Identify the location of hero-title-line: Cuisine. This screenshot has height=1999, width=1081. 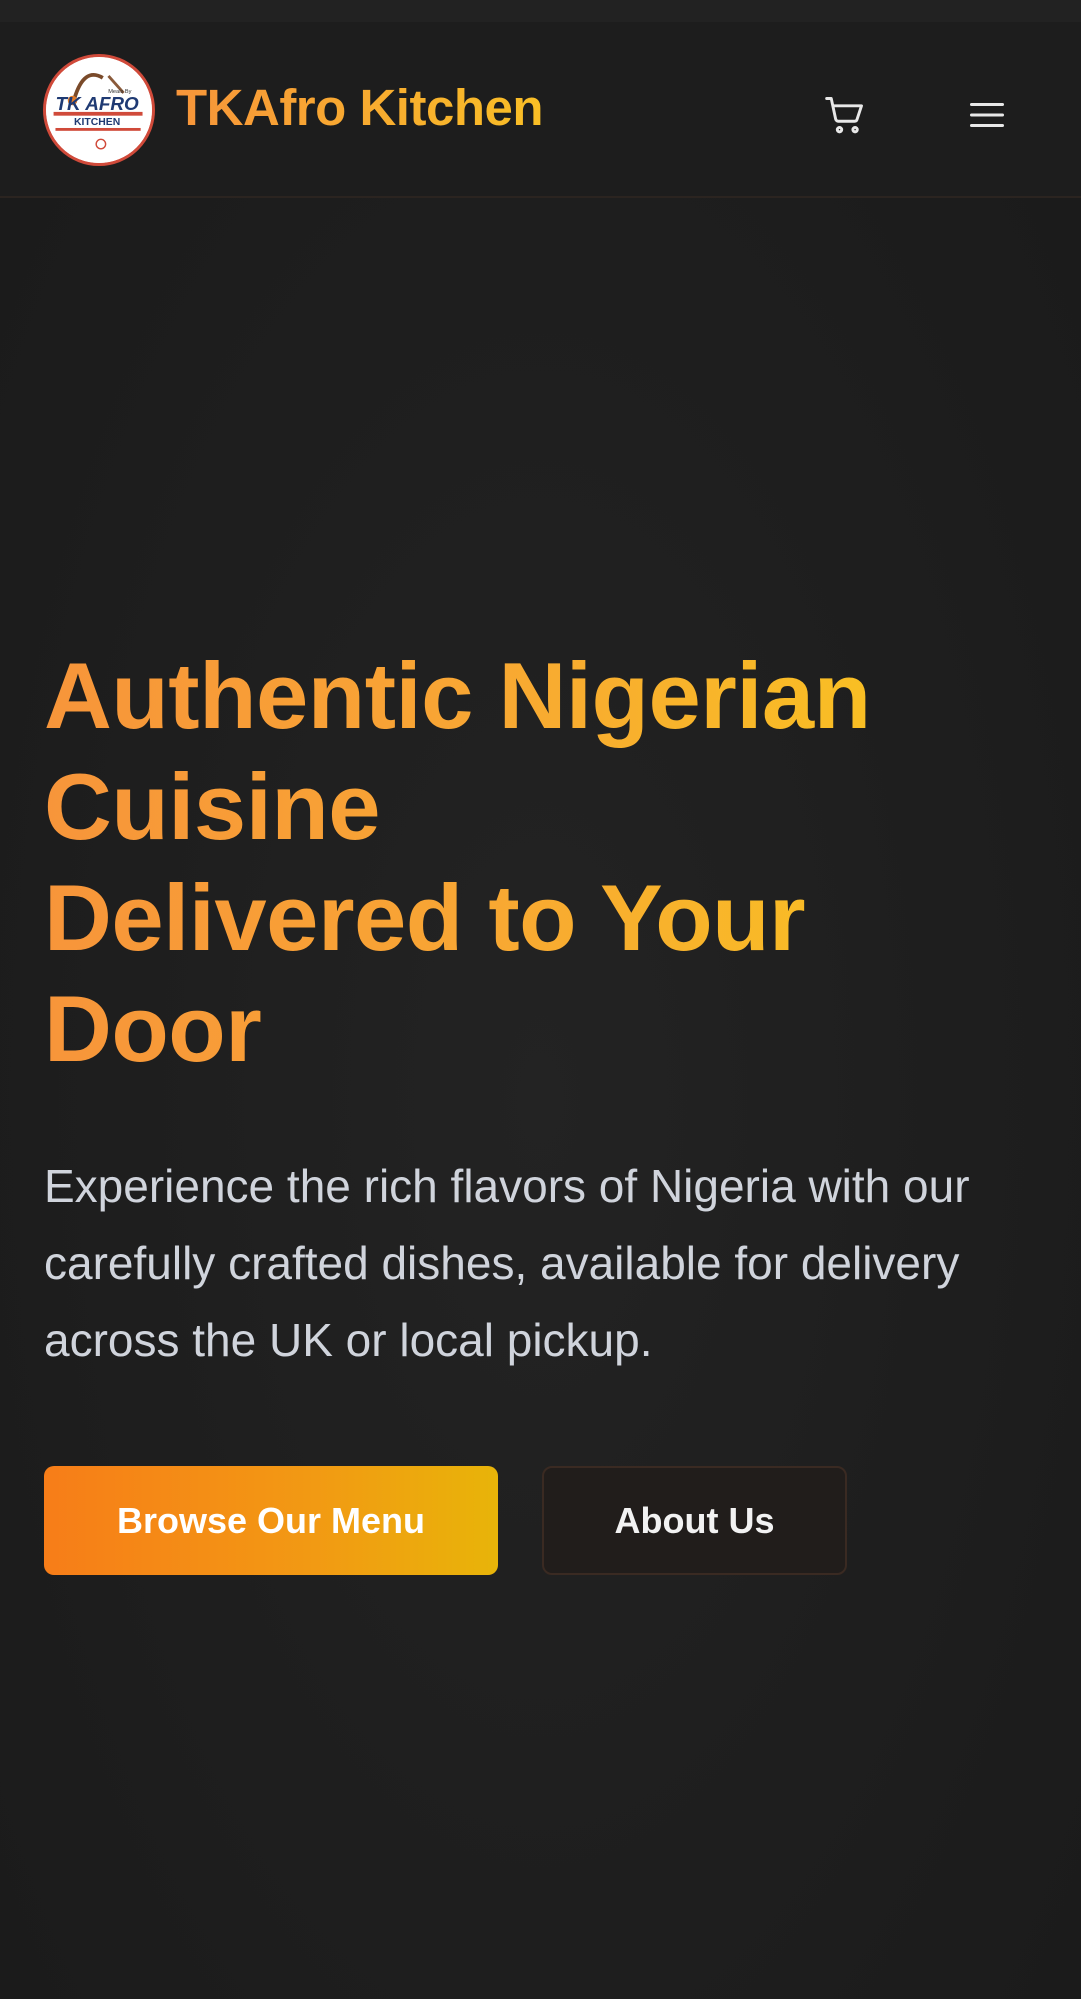
(212, 806).